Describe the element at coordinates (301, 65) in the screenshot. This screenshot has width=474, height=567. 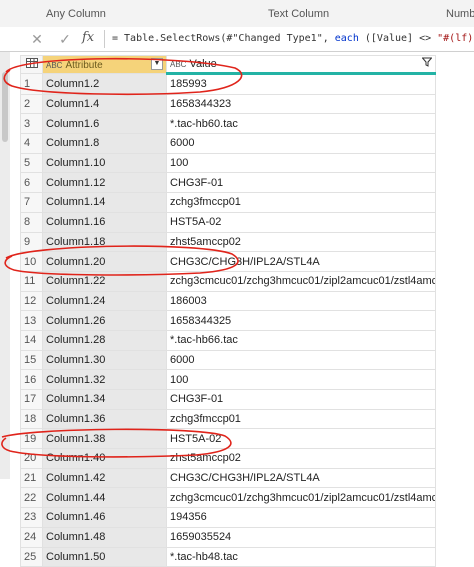
I see `value-column-header: ABC Value` at that location.